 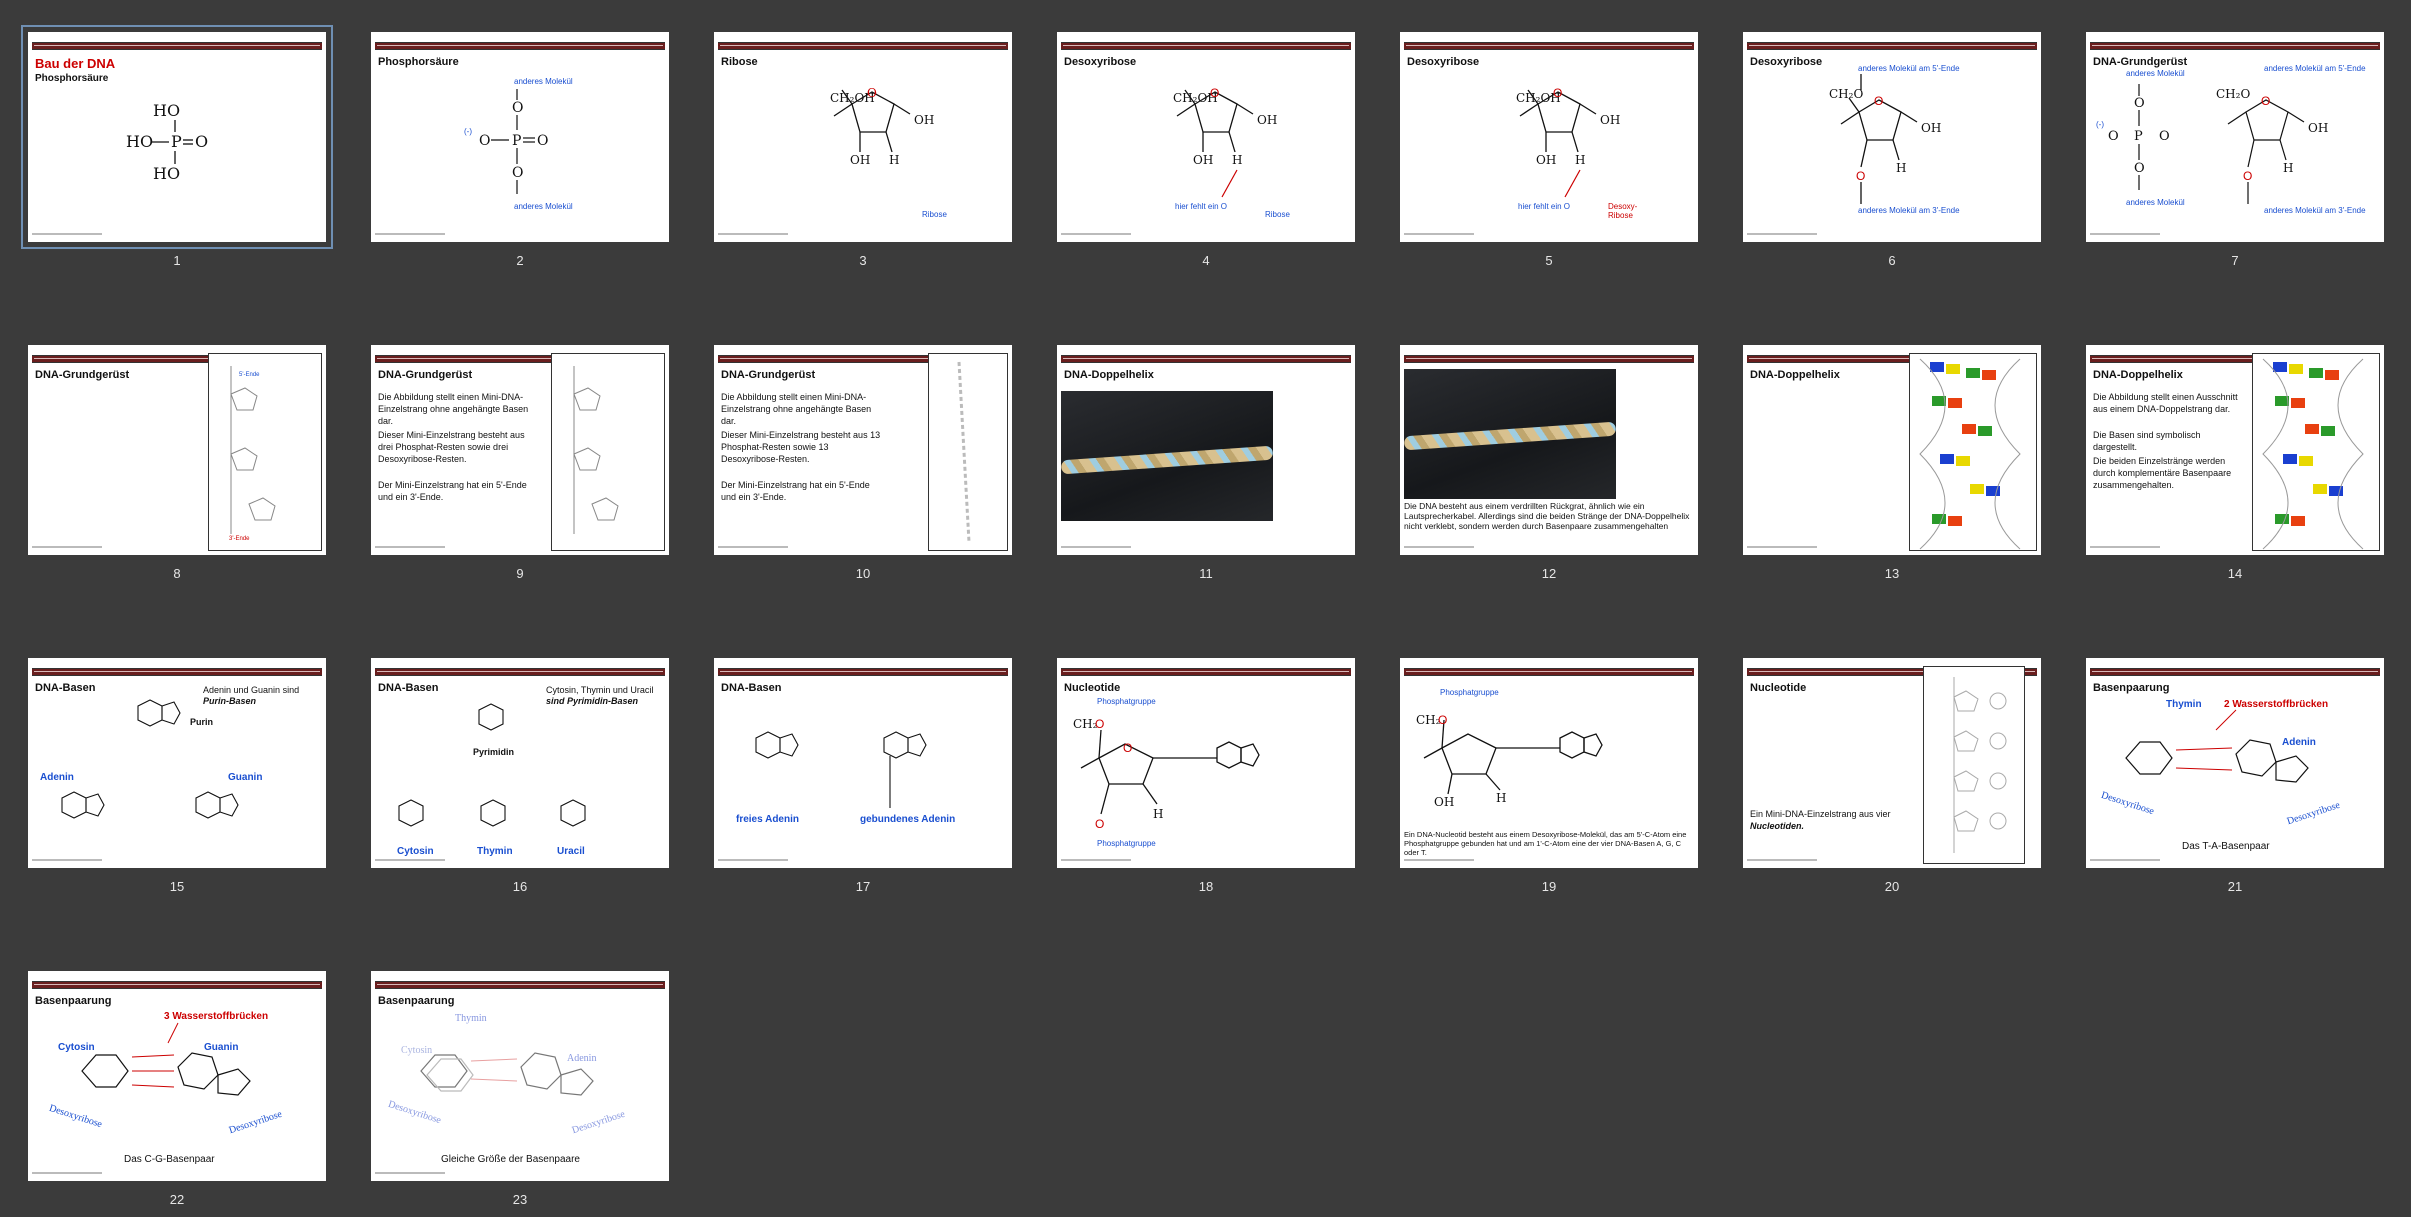 I want to click on slide-body-1: Ein Mini-DNA-Einzelstrang aus vier, so click(x=1820, y=814).